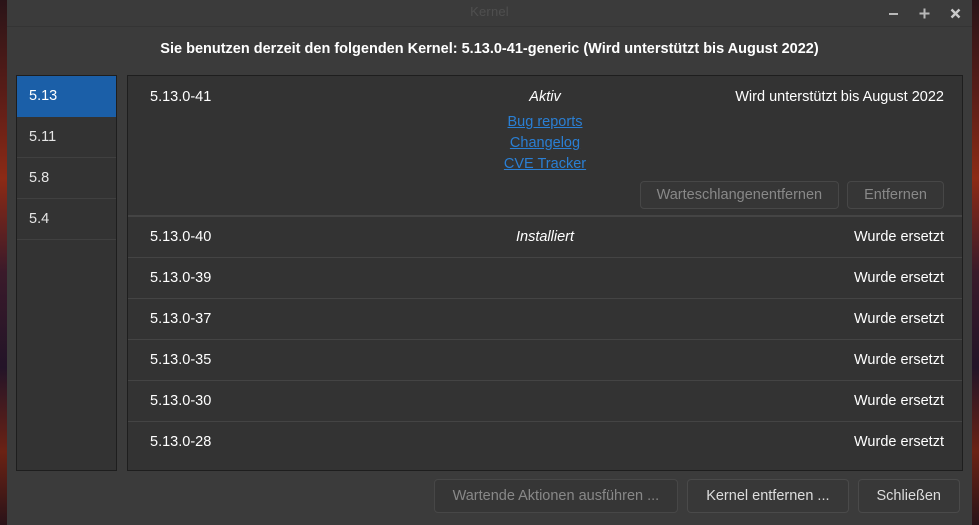 Image resolution: width=979 pixels, height=525 pixels. What do you see at coordinates (545, 277) in the screenshot?
I see `table-row: 5.13.0-39 Wurde ersetzt` at bounding box center [545, 277].